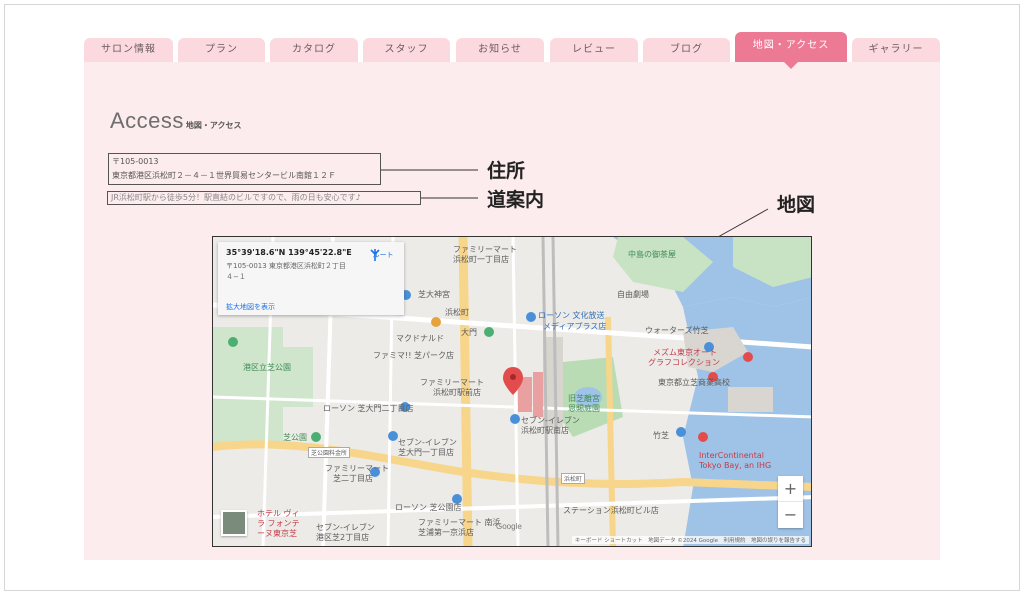 This screenshot has width=1024, height=595. I want to click on map-label-lawson-1: ローソン 文化放送, so click(571, 315).